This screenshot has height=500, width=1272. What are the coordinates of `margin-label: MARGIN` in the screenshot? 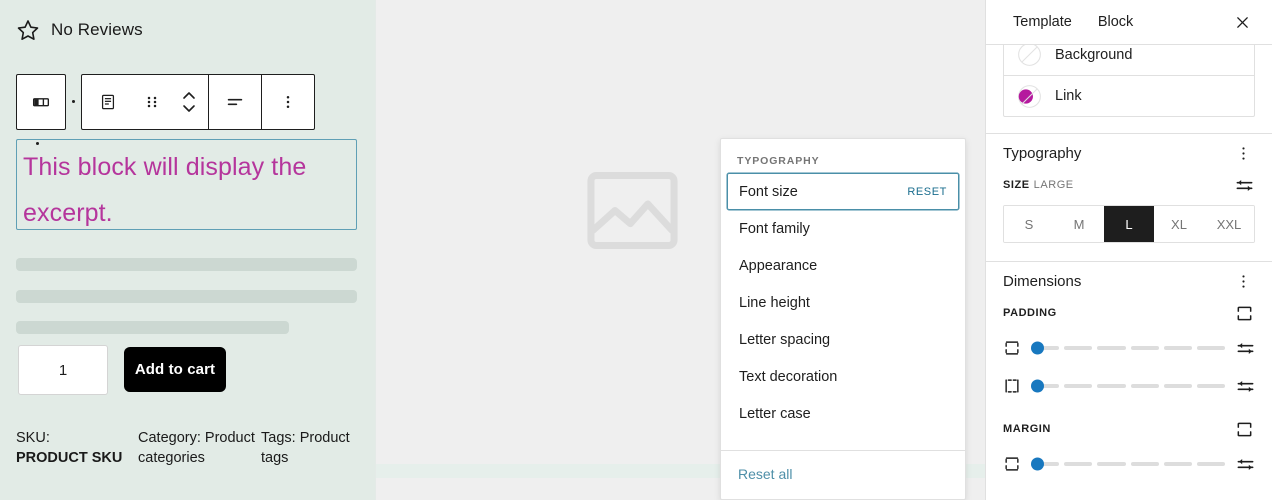 It's located at (1027, 429).